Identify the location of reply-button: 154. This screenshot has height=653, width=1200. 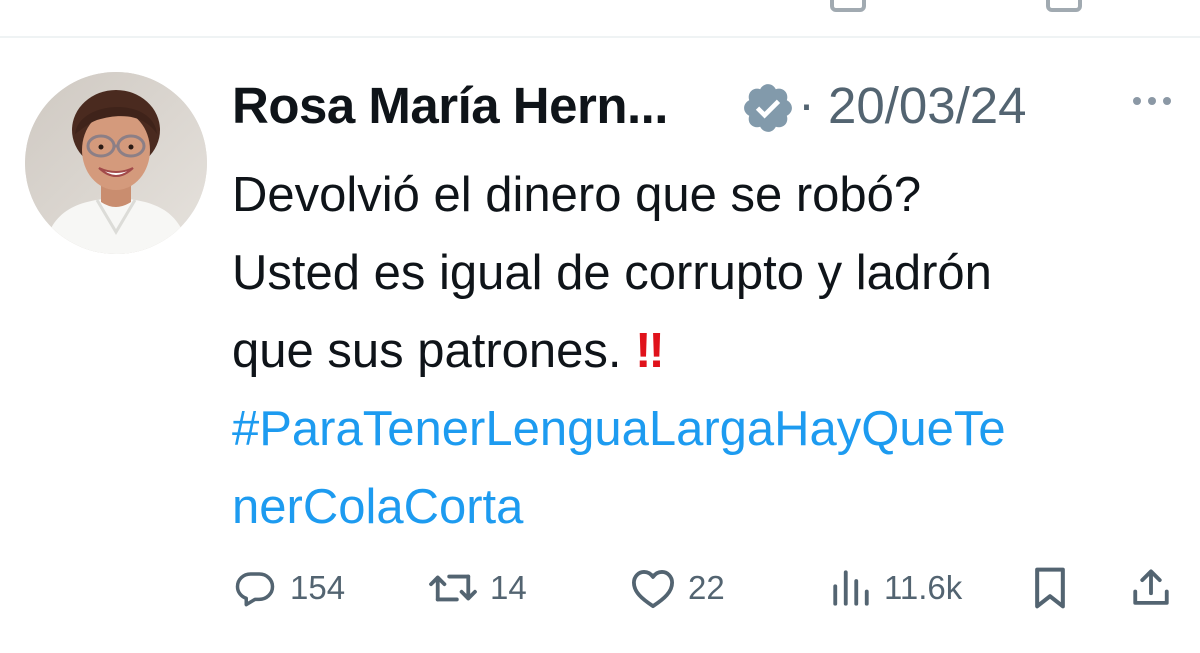
(288, 588).